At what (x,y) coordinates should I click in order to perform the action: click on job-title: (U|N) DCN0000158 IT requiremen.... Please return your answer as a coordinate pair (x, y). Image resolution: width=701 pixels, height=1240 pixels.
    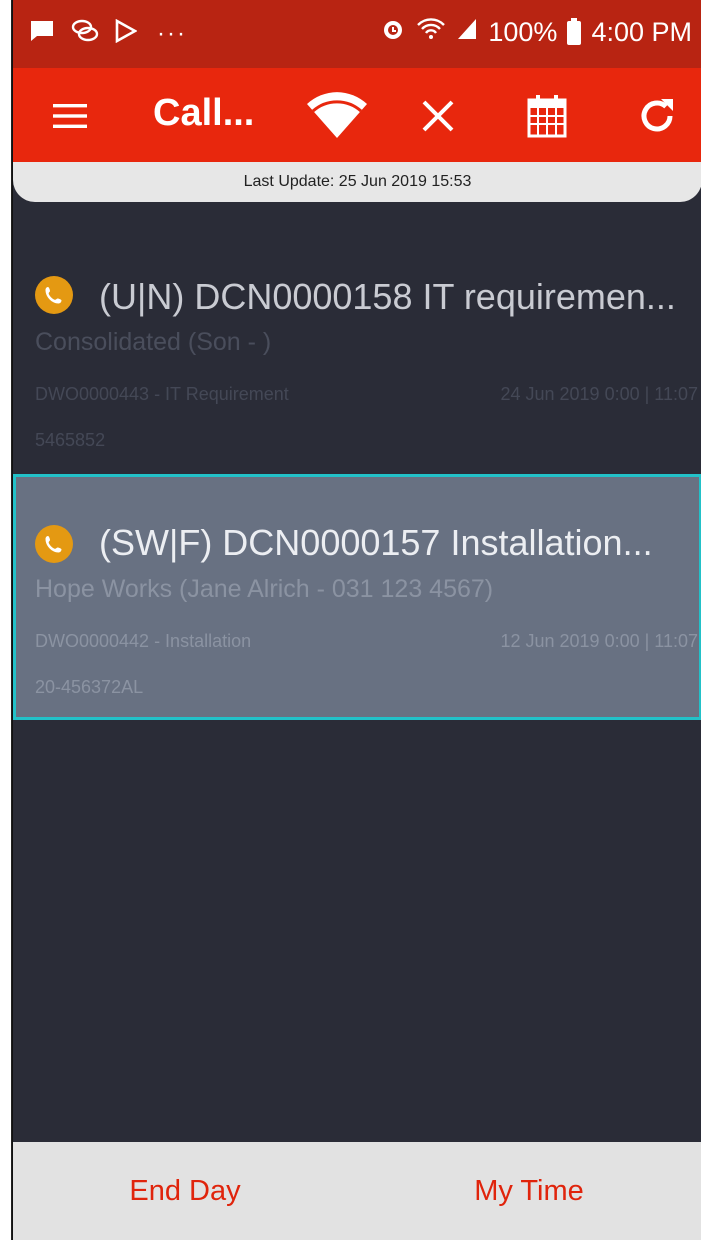
    Looking at the image, I should click on (387, 296).